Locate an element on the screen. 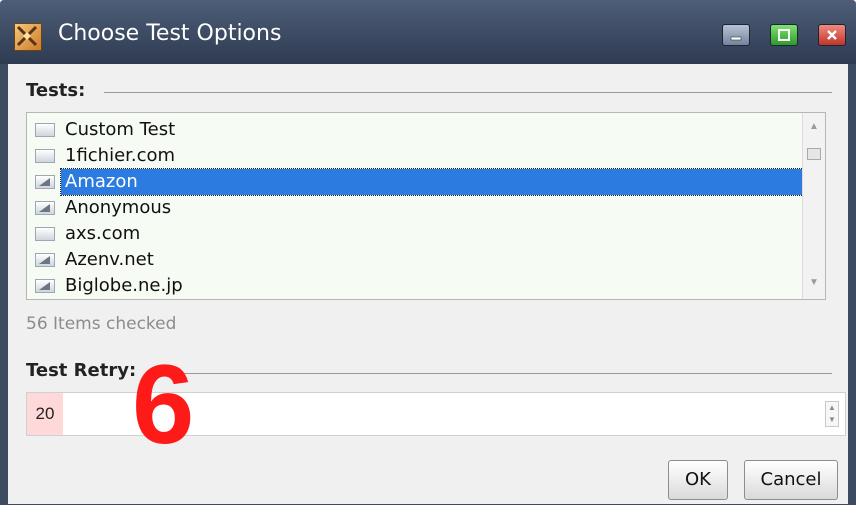 This screenshot has width=856, height=517. items-checked-status: 56 Items checked is located at coordinates (101, 324).